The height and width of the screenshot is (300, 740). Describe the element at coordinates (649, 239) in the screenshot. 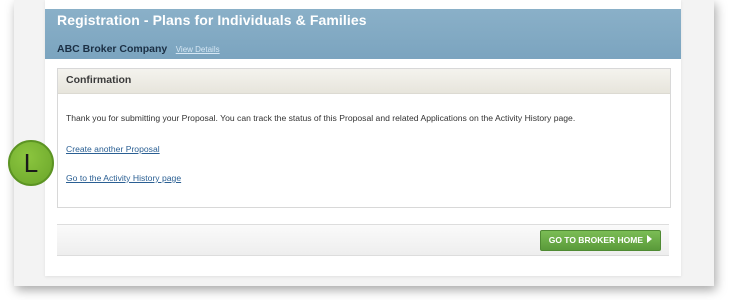

I see `arrow-right-icon` at that location.